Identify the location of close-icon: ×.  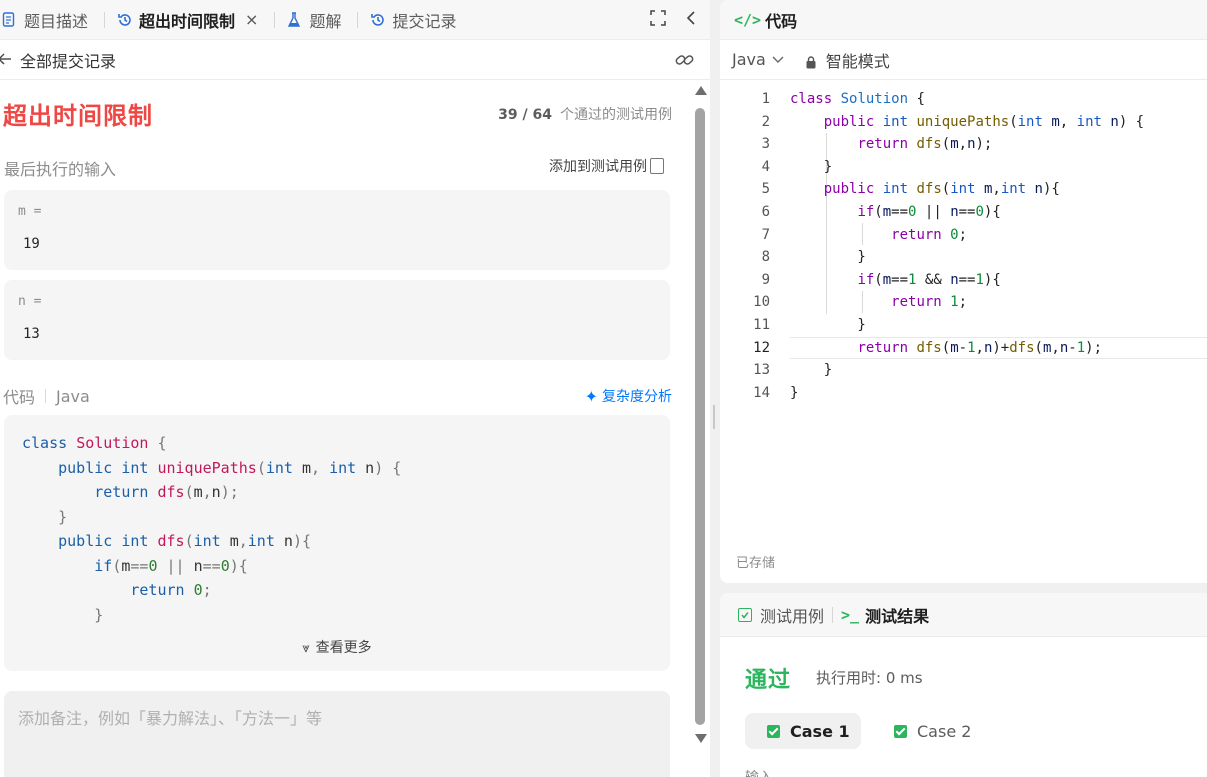
(251, 19).